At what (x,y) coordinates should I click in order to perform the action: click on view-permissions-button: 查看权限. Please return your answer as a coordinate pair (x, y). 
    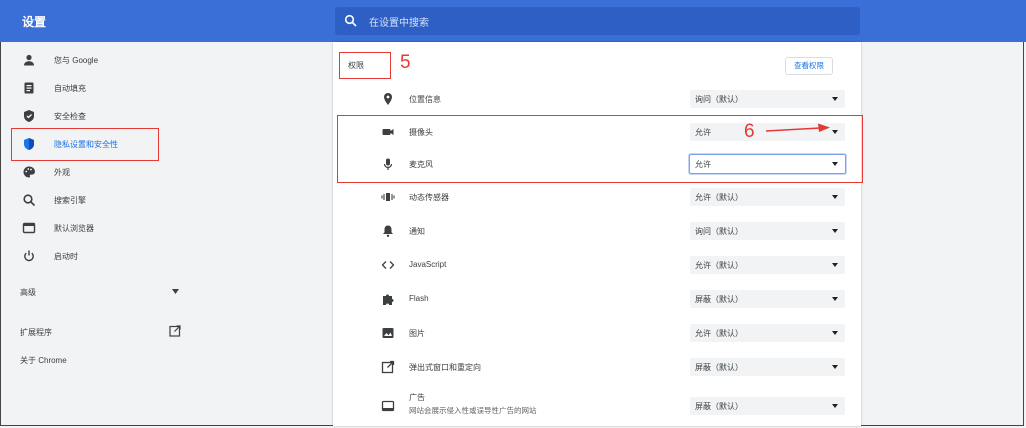
    Looking at the image, I should click on (809, 66).